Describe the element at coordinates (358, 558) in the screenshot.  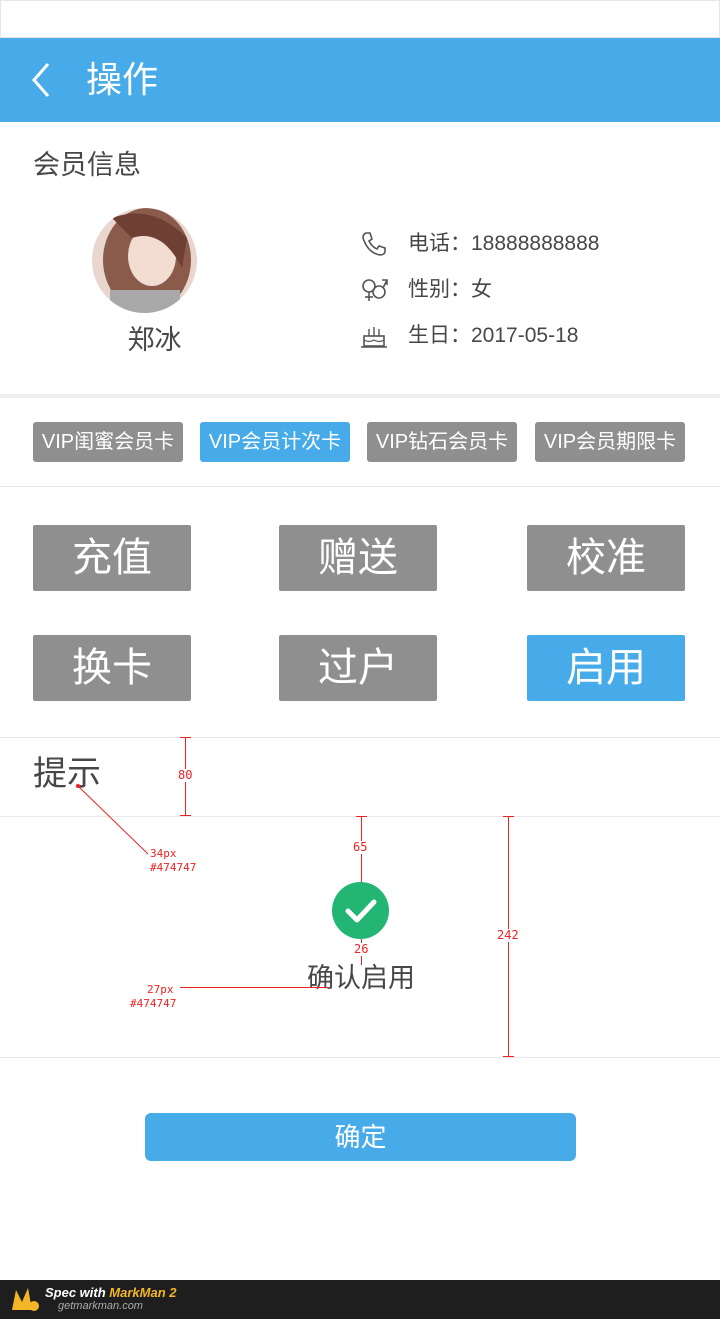
I see `gift-button: 赠送` at that location.